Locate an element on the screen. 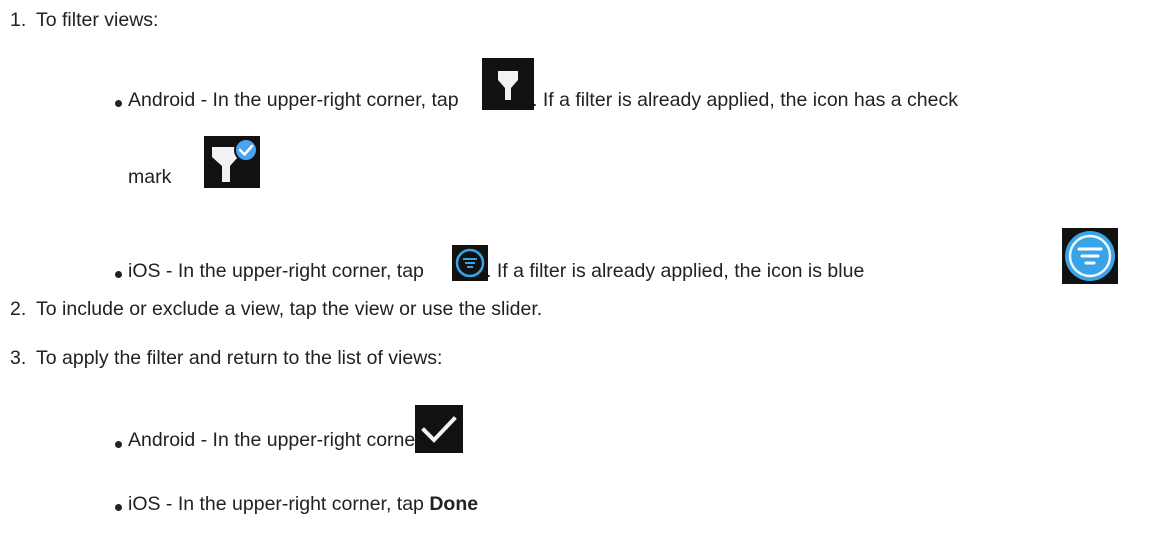 The height and width of the screenshot is (543, 1169). android-filter-text: Android - In the upper-right corner, tap is located at coordinates (293, 100).